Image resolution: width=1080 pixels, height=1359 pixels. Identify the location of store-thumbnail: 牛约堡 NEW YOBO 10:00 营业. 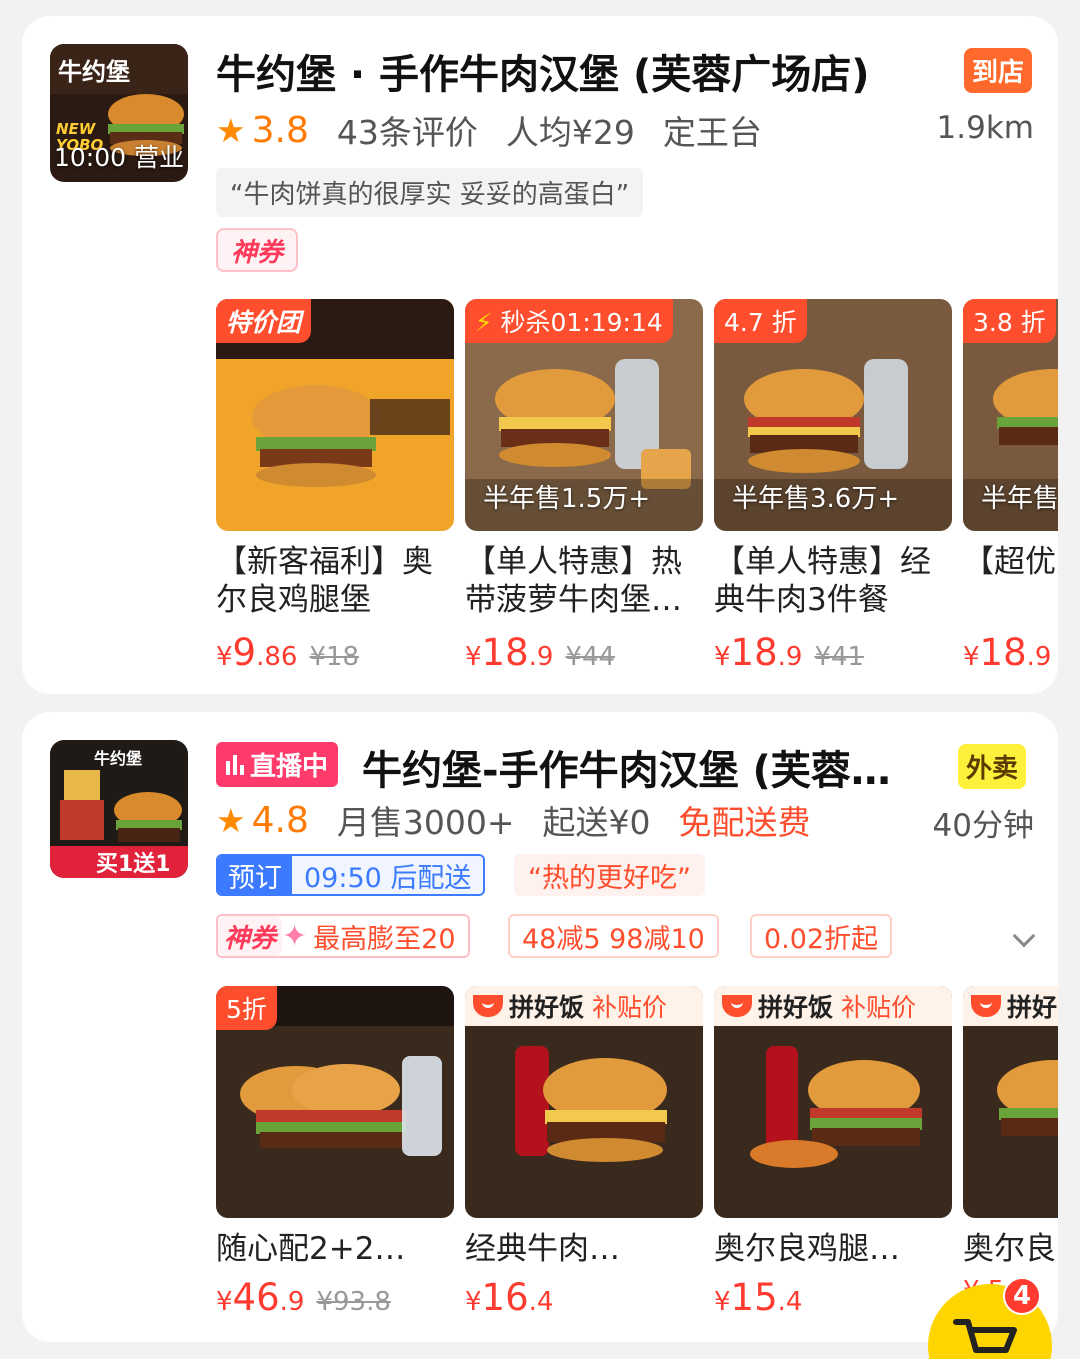
(119, 113).